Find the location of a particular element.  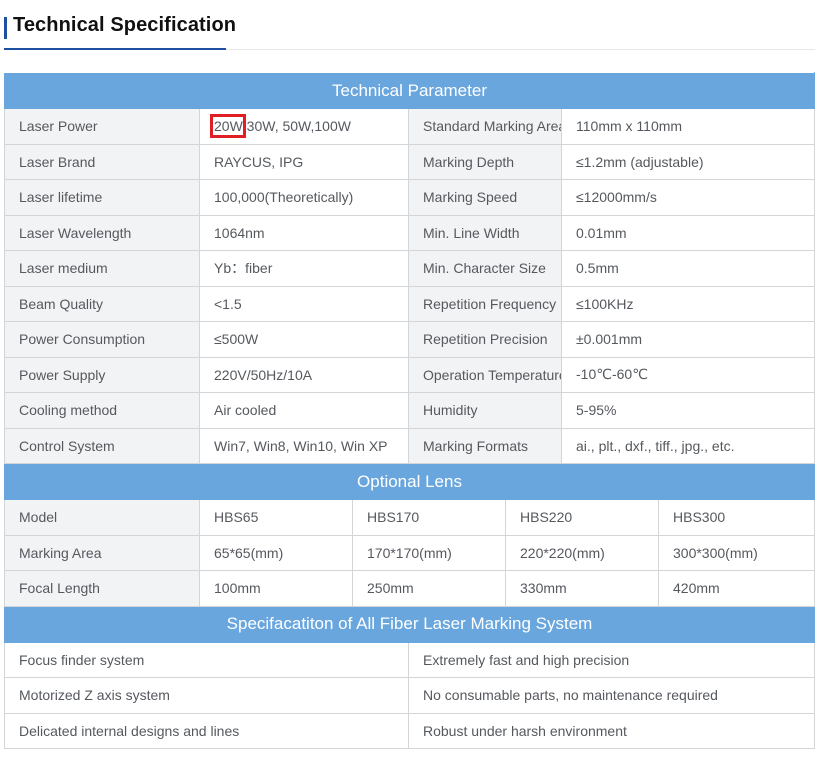

parameter-value: <1.5 is located at coordinates (304, 303).